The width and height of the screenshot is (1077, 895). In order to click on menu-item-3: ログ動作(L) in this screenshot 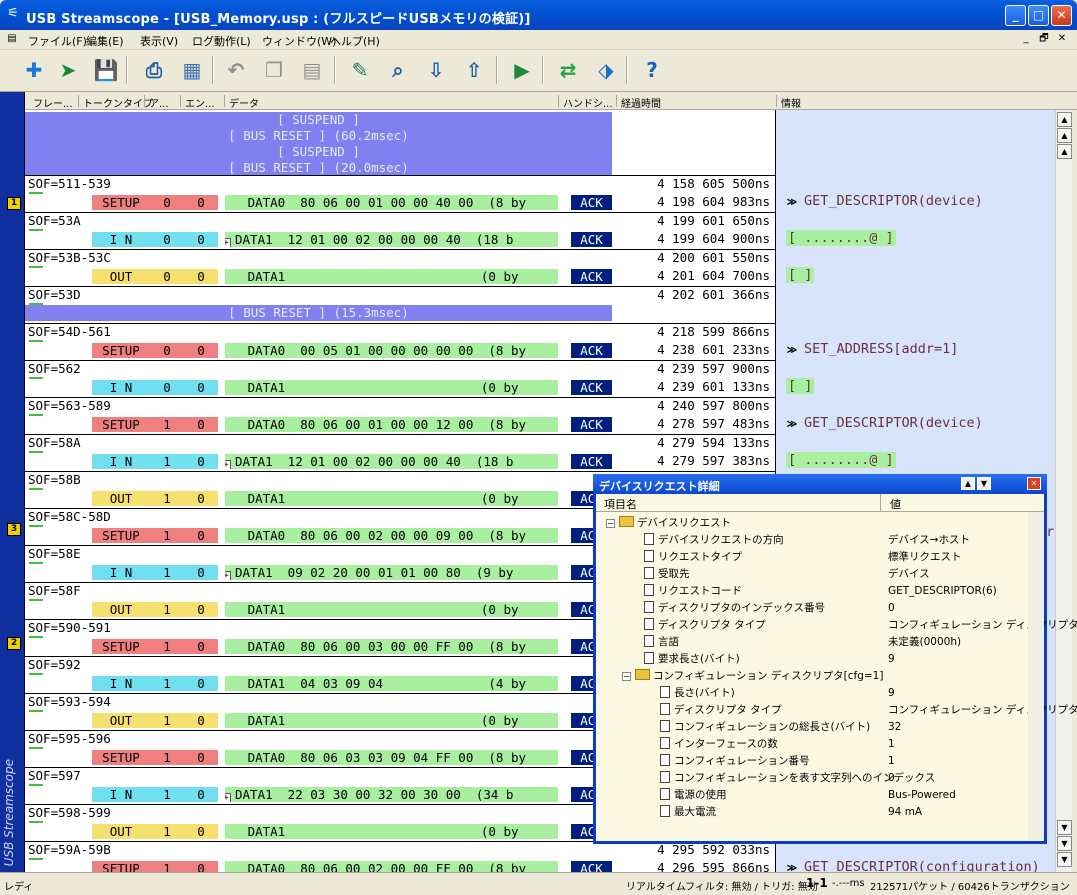, I will do `click(221, 41)`.